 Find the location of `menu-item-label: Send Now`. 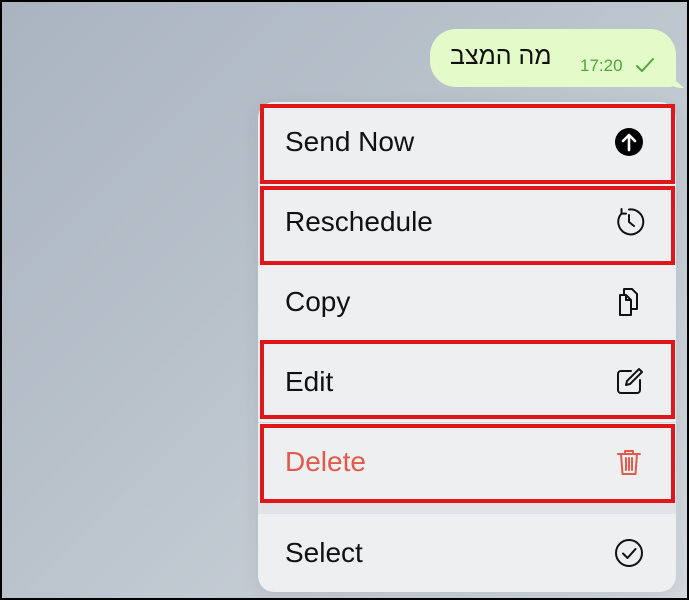

menu-item-label: Send Now is located at coordinates (350, 141).